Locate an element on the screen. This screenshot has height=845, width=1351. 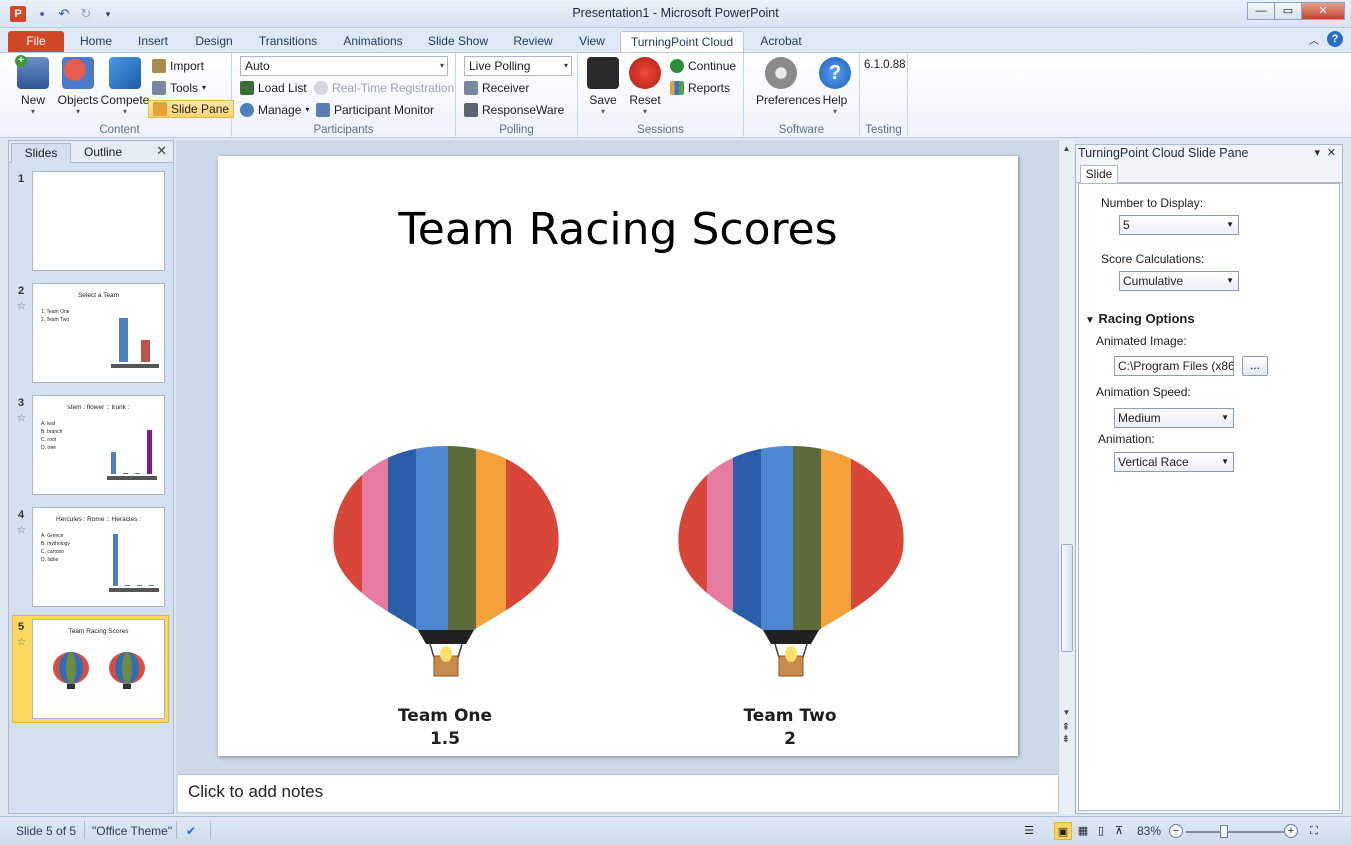
fit-to-window-icon: ⛶ is located at coordinates (1314, 831).